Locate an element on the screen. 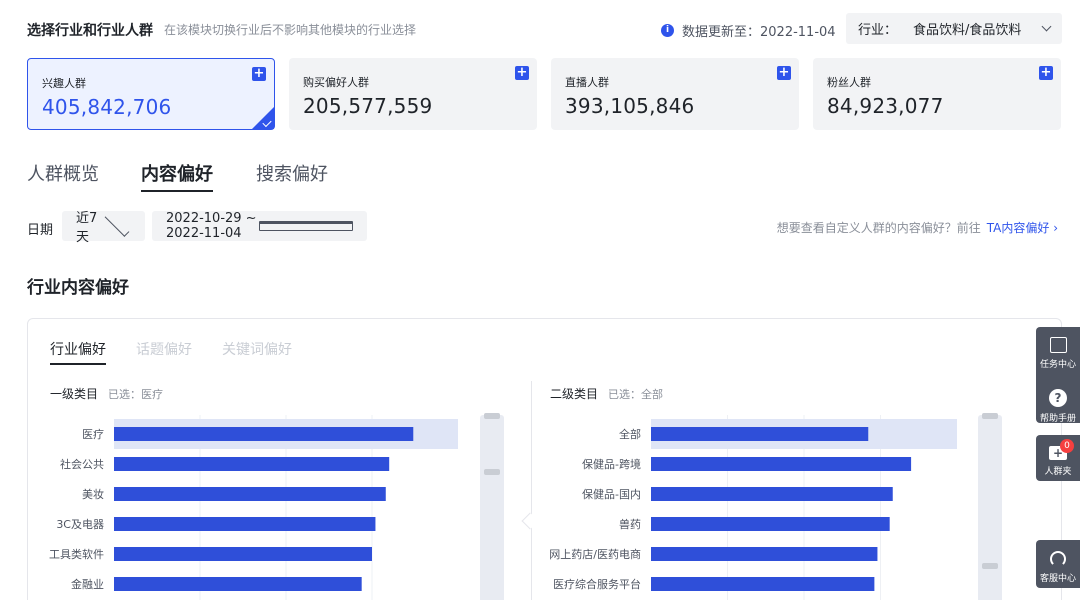 This screenshot has height=600, width=1080. count-badge: 0 is located at coordinates (1067, 446).